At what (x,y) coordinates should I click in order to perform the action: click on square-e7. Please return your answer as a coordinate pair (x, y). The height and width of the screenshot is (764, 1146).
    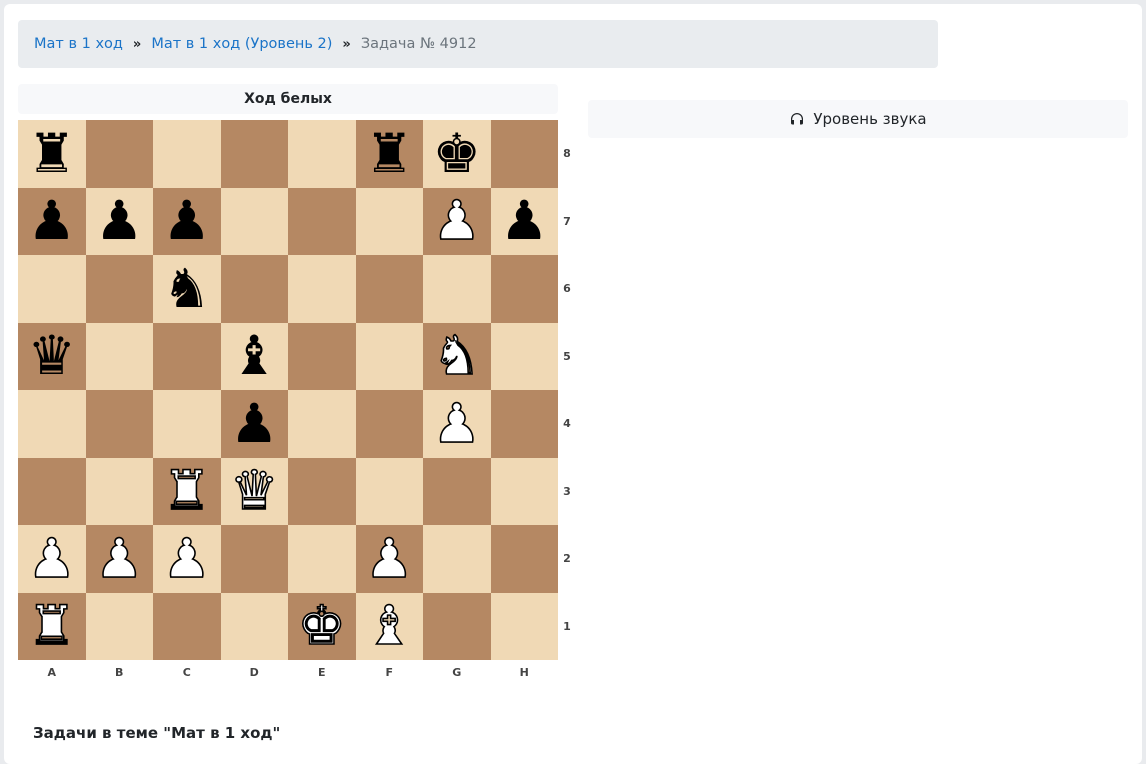
    Looking at the image, I should click on (322, 221).